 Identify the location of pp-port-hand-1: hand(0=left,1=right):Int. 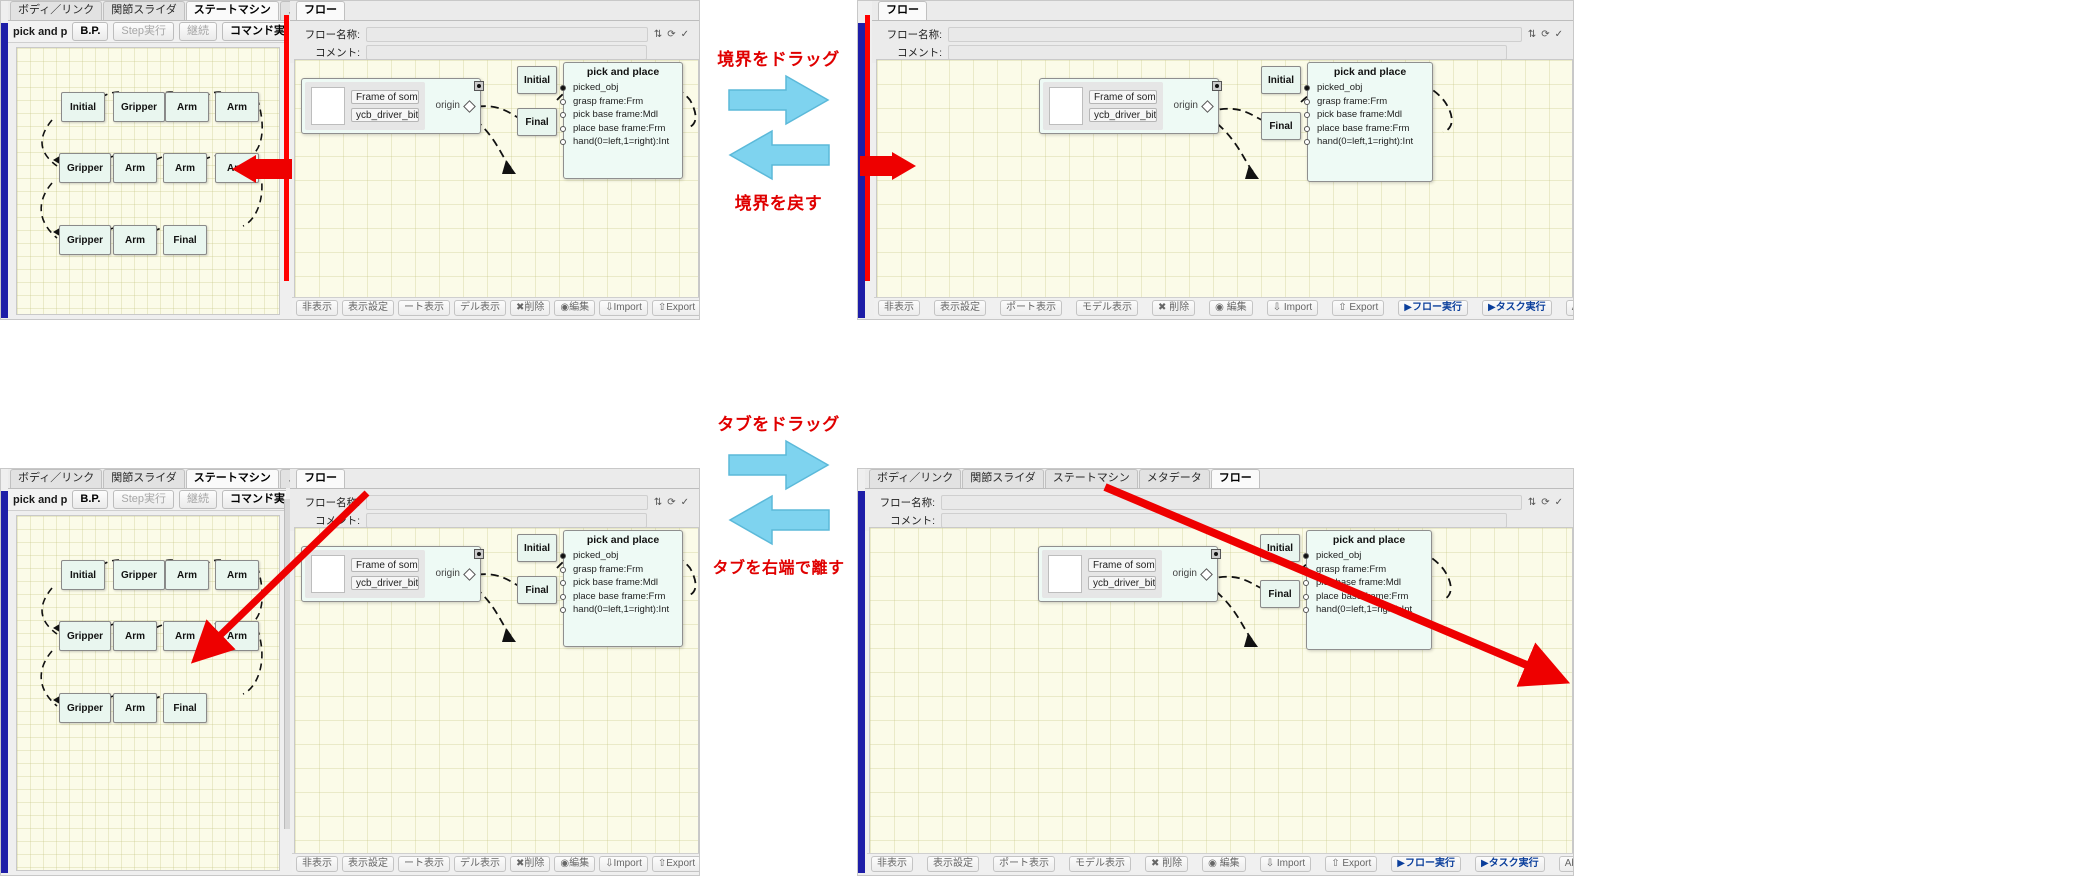
(621, 142).